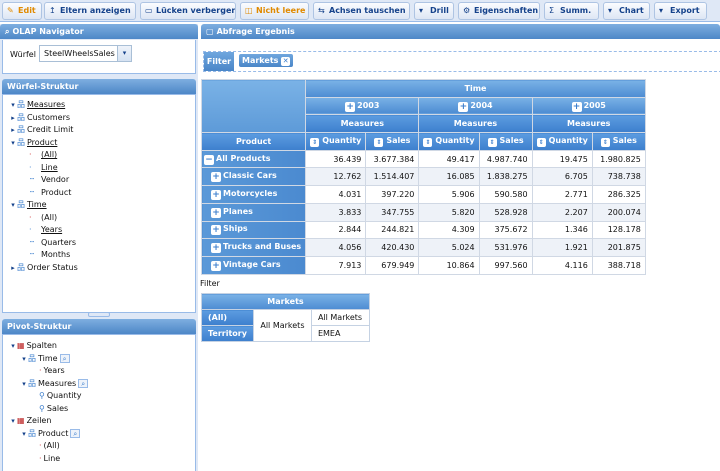 The image size is (720, 471). Describe the element at coordinates (253, 141) in the screenshot. I see `product-header: Product` at that location.